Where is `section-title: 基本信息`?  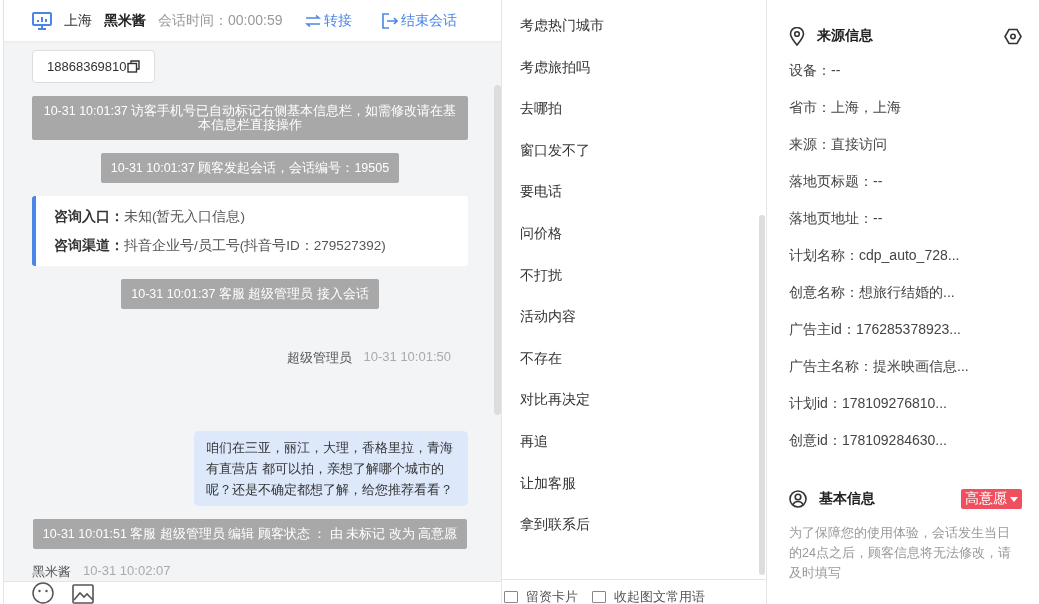
section-title: 基本信息 is located at coordinates (847, 499).